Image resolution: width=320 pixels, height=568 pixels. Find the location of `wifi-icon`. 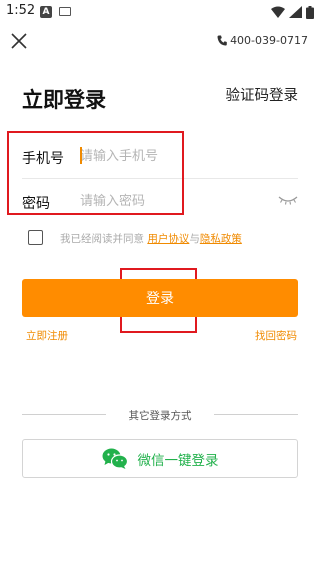

wifi-icon is located at coordinates (278, 12).